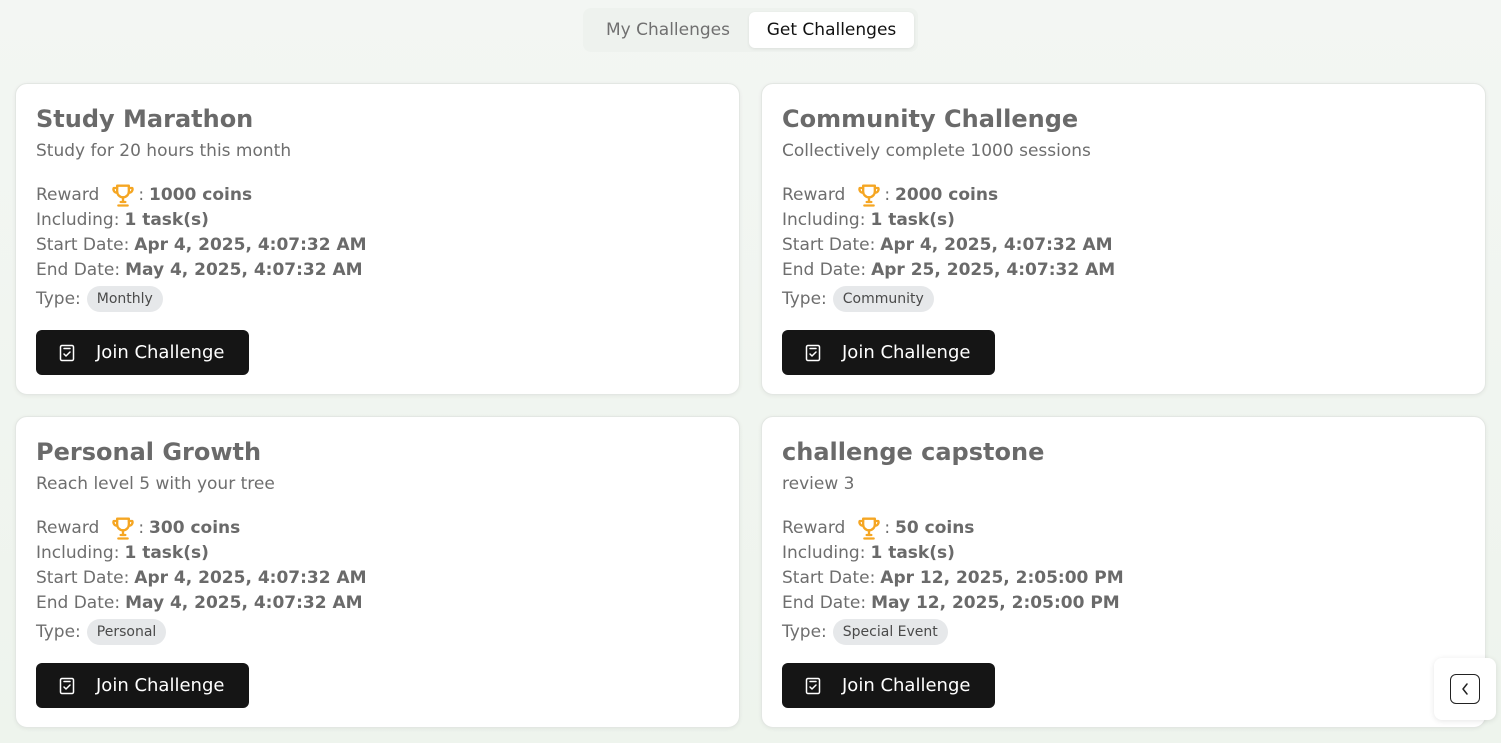 The width and height of the screenshot is (1501, 743). I want to click on type-line: Type: Community, so click(858, 299).